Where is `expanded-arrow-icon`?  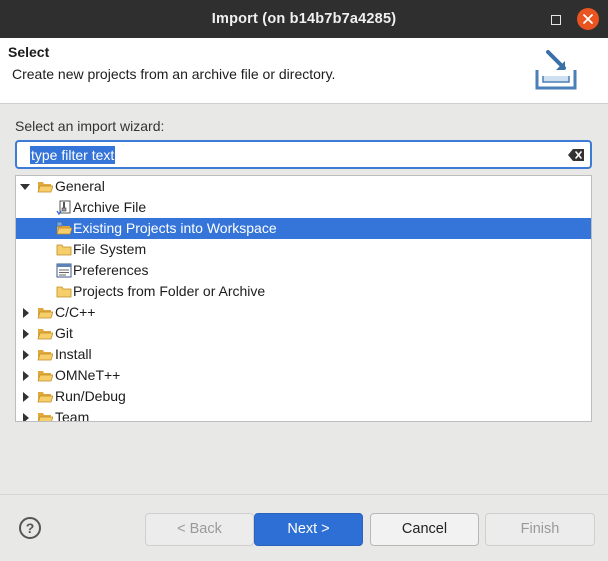
expanded-arrow-icon is located at coordinates (25, 187).